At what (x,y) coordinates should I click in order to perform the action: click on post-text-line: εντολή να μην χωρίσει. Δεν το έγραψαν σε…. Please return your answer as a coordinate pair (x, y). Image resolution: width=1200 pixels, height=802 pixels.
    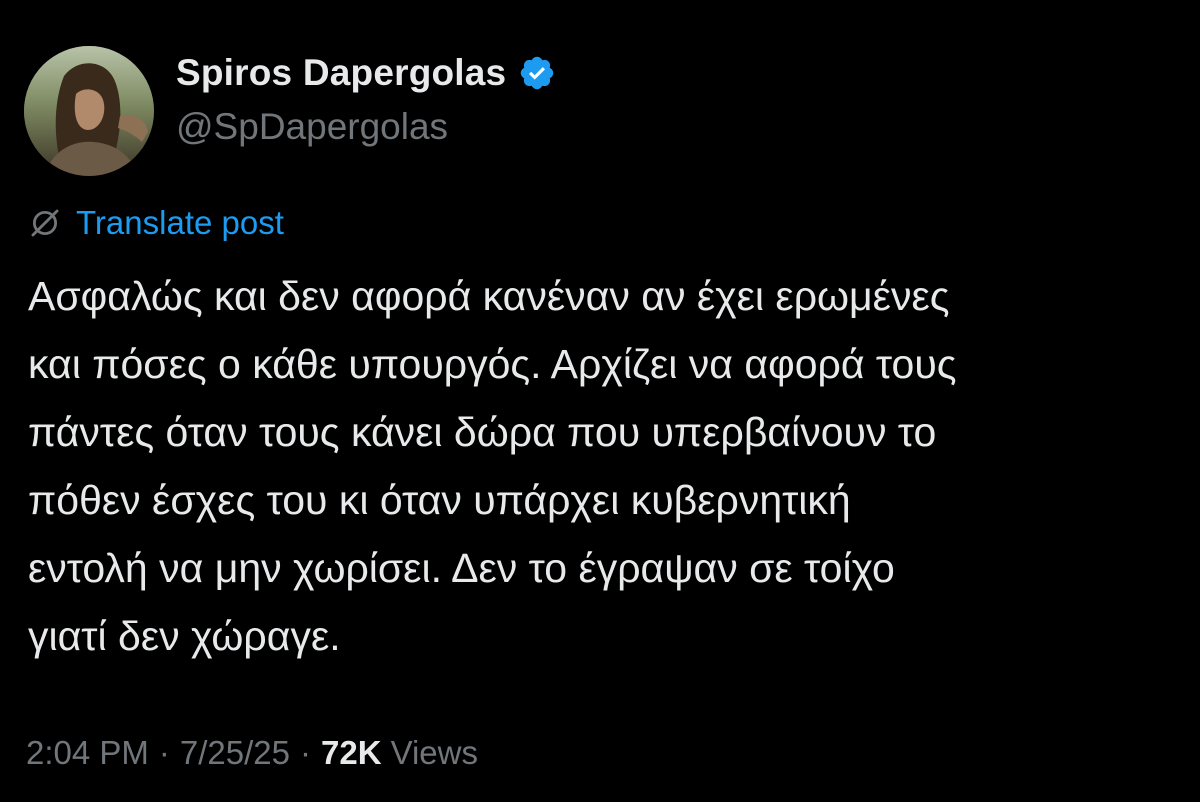
    Looking at the image, I should click on (461, 568).